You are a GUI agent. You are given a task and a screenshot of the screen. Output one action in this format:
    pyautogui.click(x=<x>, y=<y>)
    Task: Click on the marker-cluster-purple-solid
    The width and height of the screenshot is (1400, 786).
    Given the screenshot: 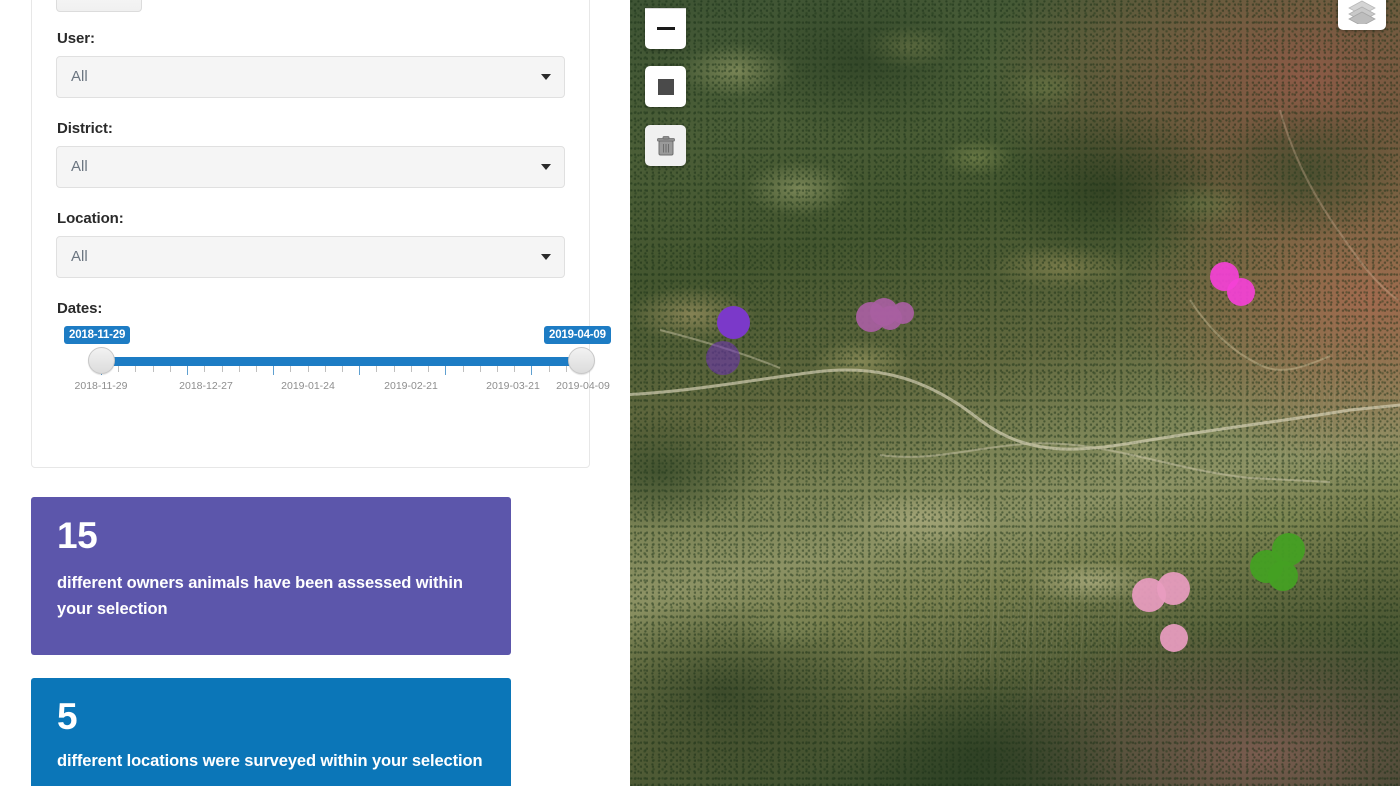 What is the action you would take?
    pyautogui.click(x=733, y=322)
    